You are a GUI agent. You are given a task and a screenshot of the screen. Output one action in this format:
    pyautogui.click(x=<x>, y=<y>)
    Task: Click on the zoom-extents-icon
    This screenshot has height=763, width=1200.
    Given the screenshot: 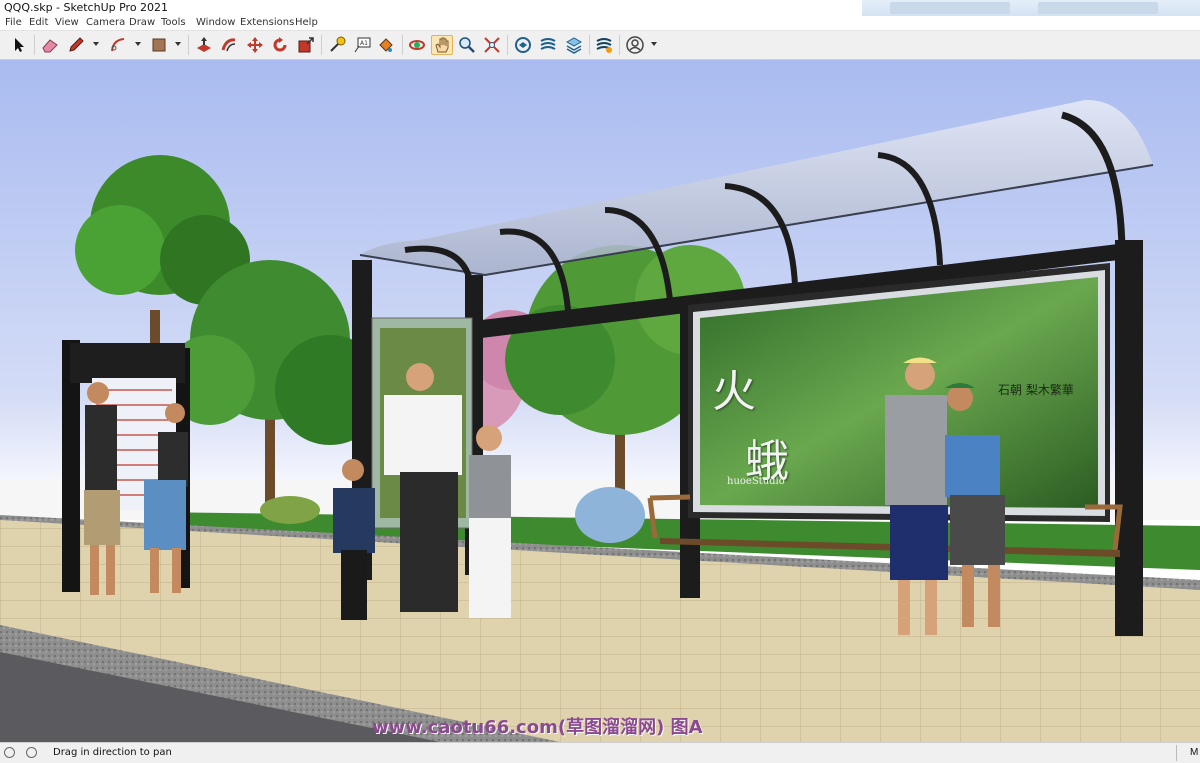 What is the action you would take?
    pyautogui.click(x=492, y=45)
    